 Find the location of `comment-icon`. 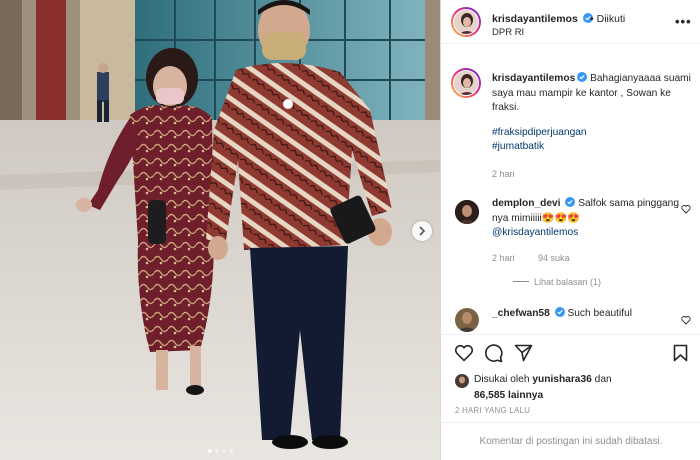

comment-icon is located at coordinates (493, 353).